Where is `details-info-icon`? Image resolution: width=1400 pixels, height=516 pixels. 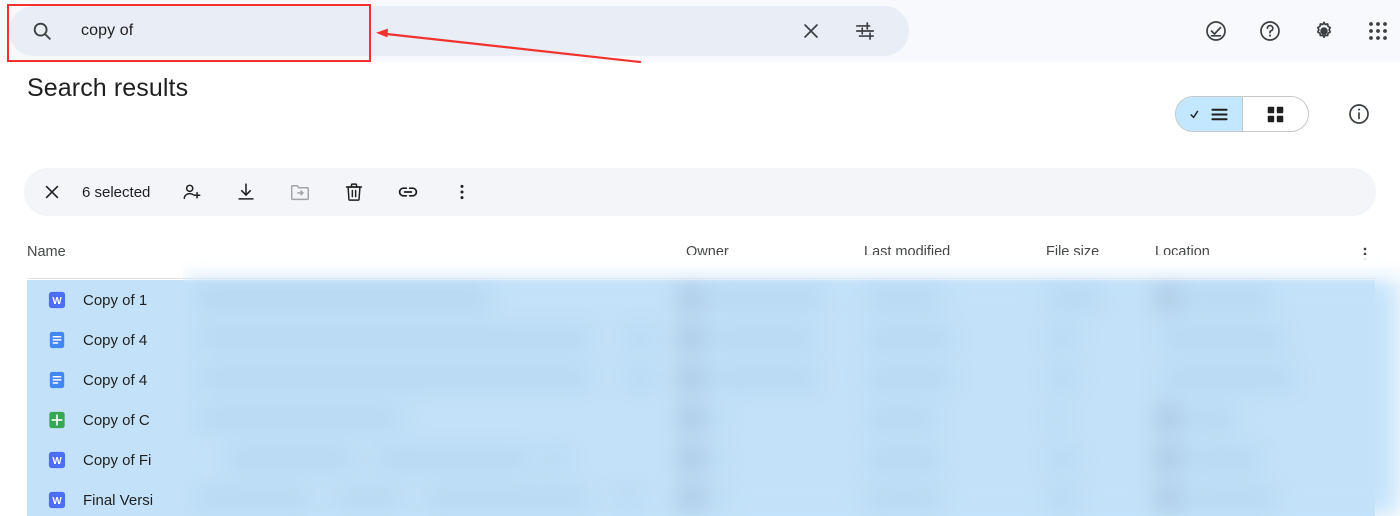 details-info-icon is located at coordinates (1359, 114).